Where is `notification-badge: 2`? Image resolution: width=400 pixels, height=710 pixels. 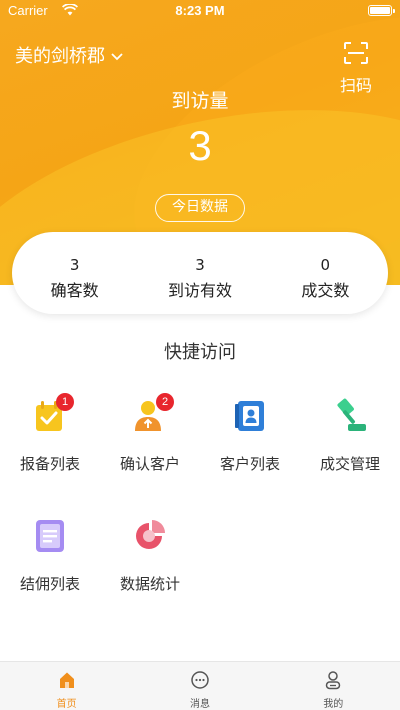
notification-badge: 2 is located at coordinates (165, 402).